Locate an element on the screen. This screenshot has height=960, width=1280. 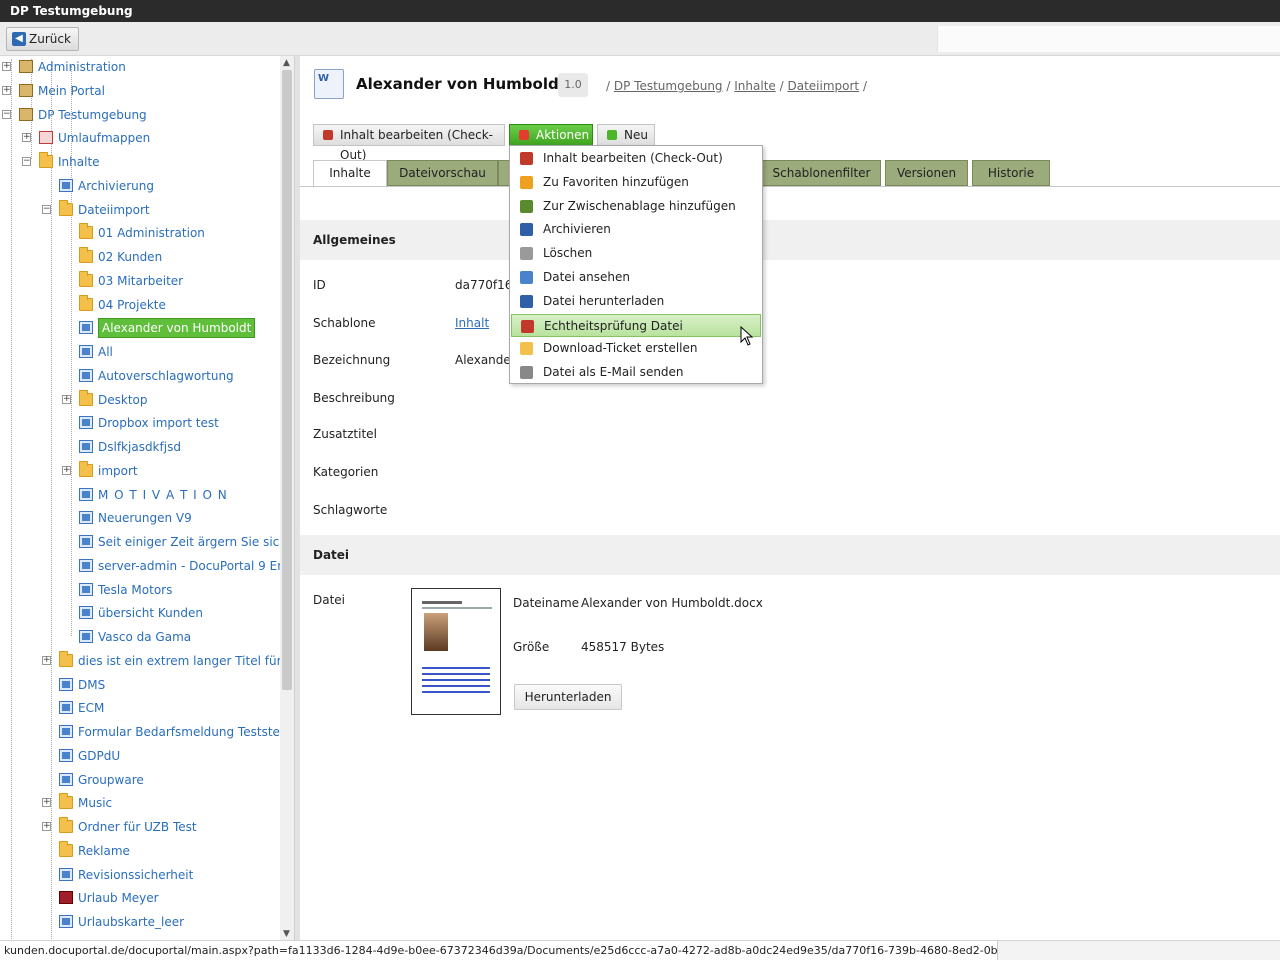
tree-item-revisionssicherheit: Revisionssicherheit is located at coordinates (140, 875).